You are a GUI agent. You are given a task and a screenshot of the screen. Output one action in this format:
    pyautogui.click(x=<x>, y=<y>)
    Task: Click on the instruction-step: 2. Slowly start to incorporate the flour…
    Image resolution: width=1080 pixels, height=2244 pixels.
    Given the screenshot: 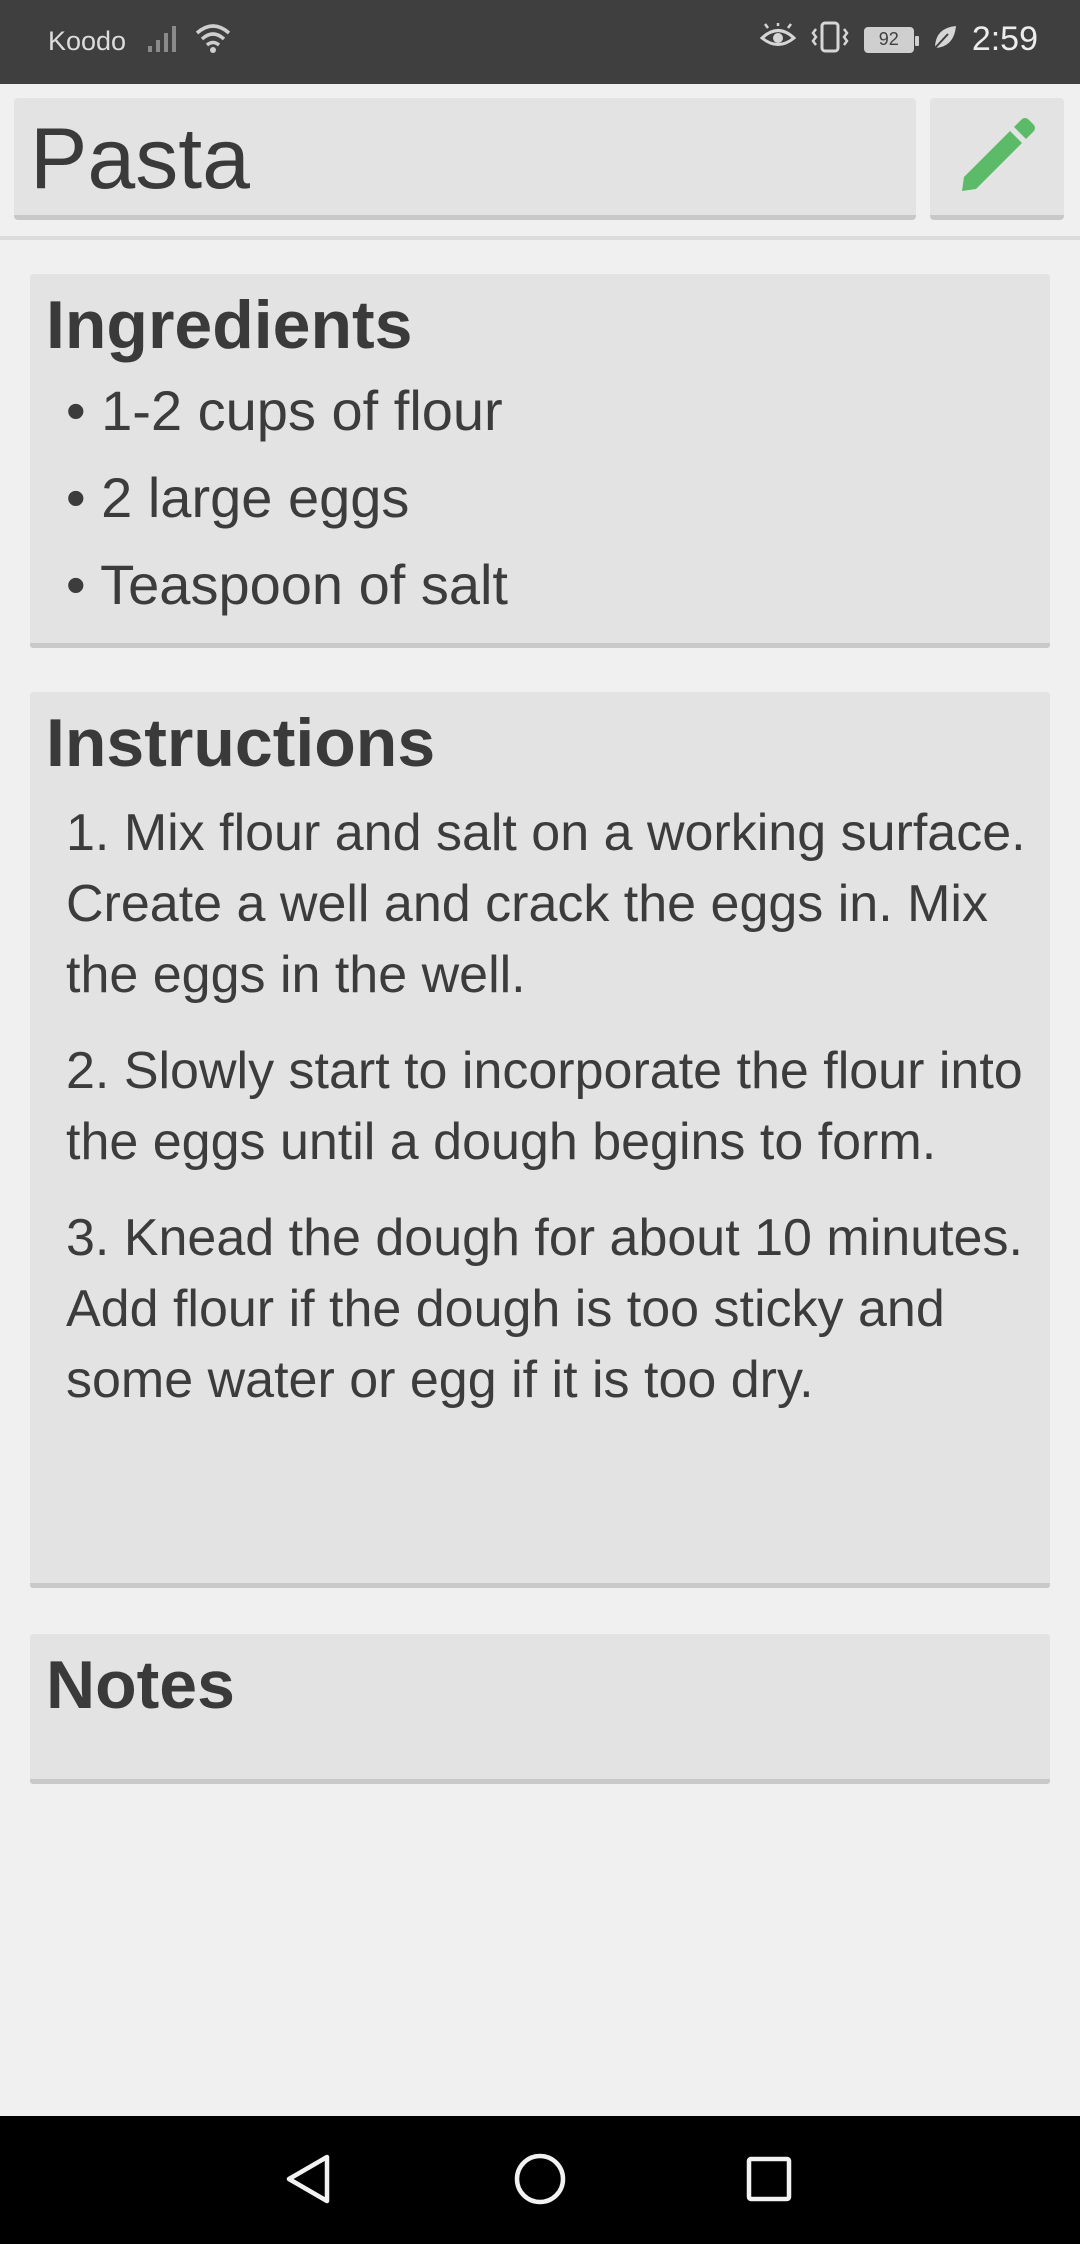 What is the action you would take?
    pyautogui.click(x=544, y=1106)
    